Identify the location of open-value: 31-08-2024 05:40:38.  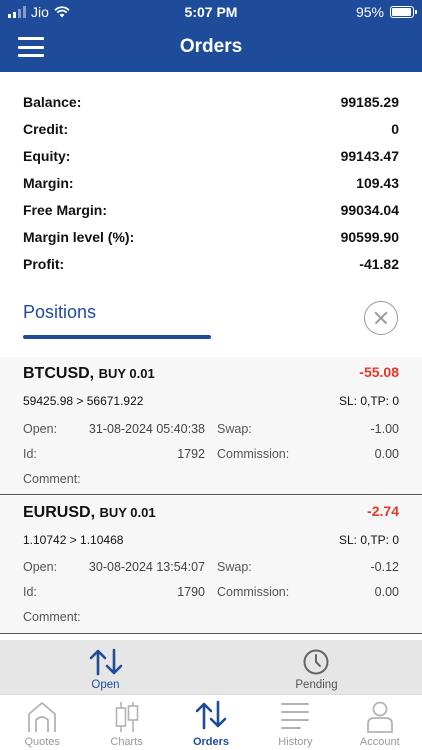
(146, 429).